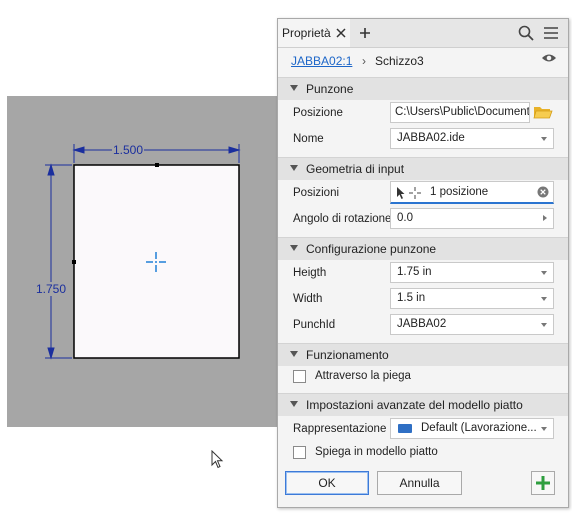 The height and width of the screenshot is (520, 572). Describe the element at coordinates (411, 298) in the screenshot. I see `width-value: 1.5 in` at that location.